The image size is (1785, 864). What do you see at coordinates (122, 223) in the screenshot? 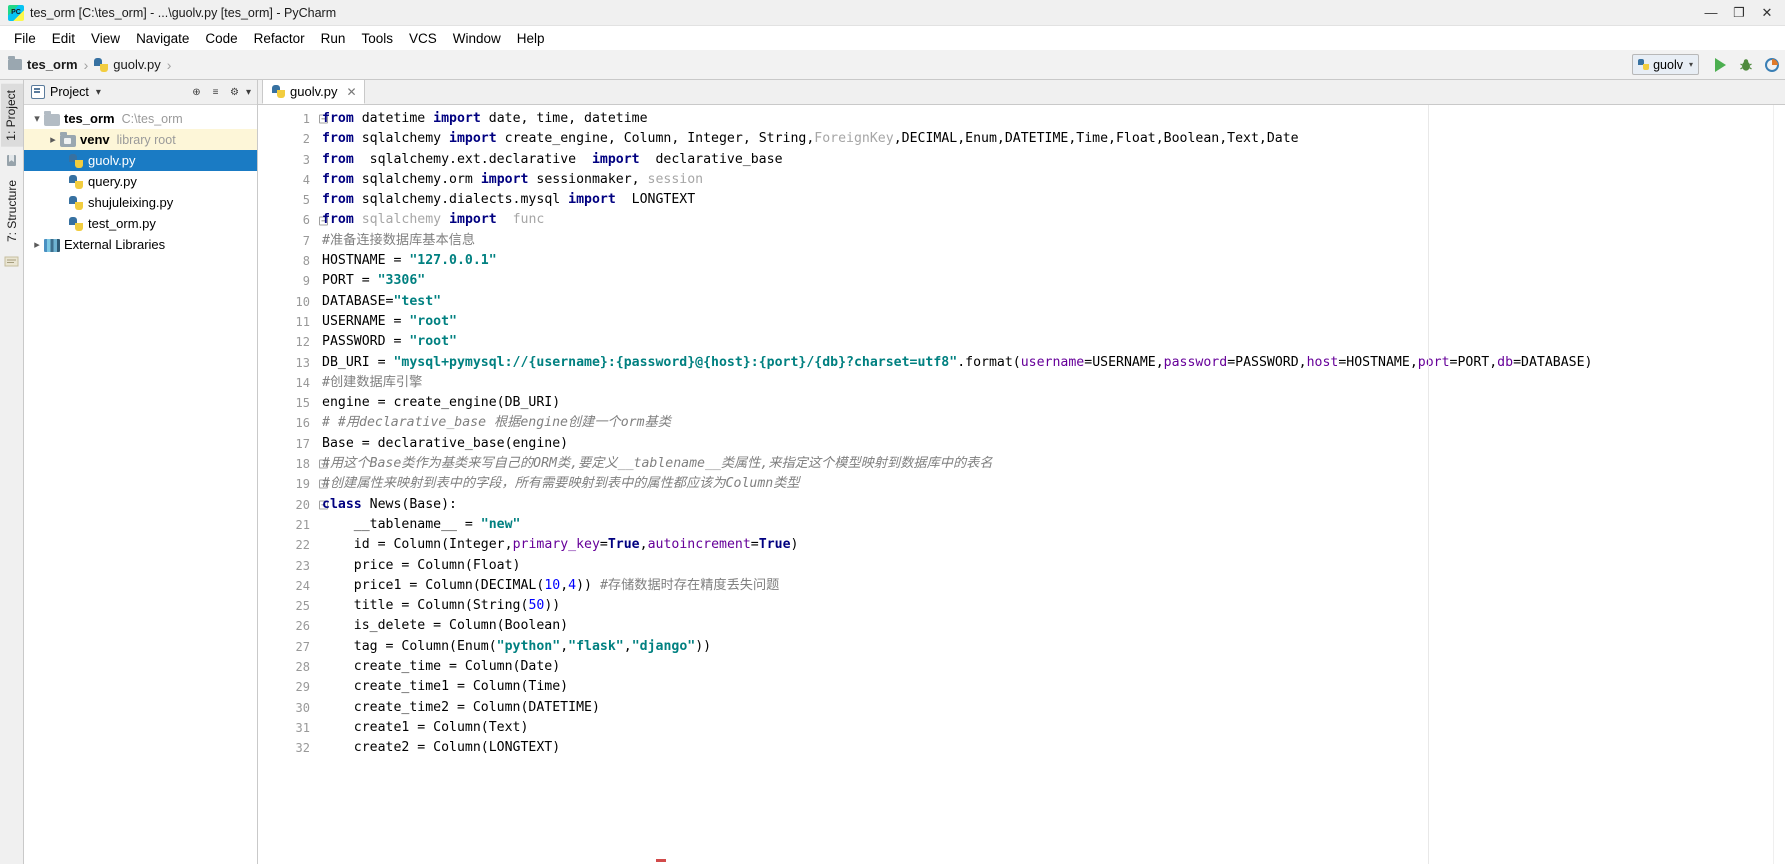
I see `tree-label-test_orm-py: test_orm.py` at bounding box center [122, 223].